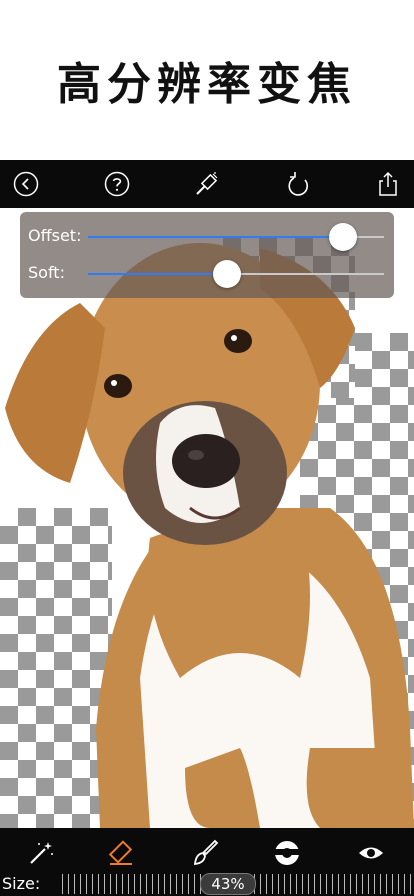  I want to click on soft-slider, so click(236, 274).